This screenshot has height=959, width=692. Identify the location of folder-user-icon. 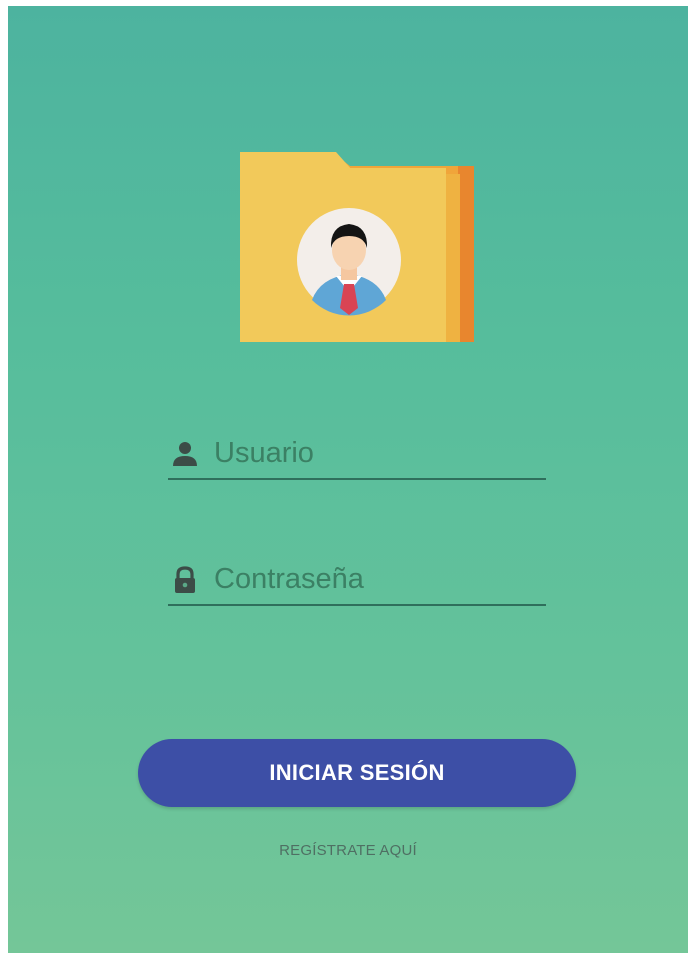
(357, 247).